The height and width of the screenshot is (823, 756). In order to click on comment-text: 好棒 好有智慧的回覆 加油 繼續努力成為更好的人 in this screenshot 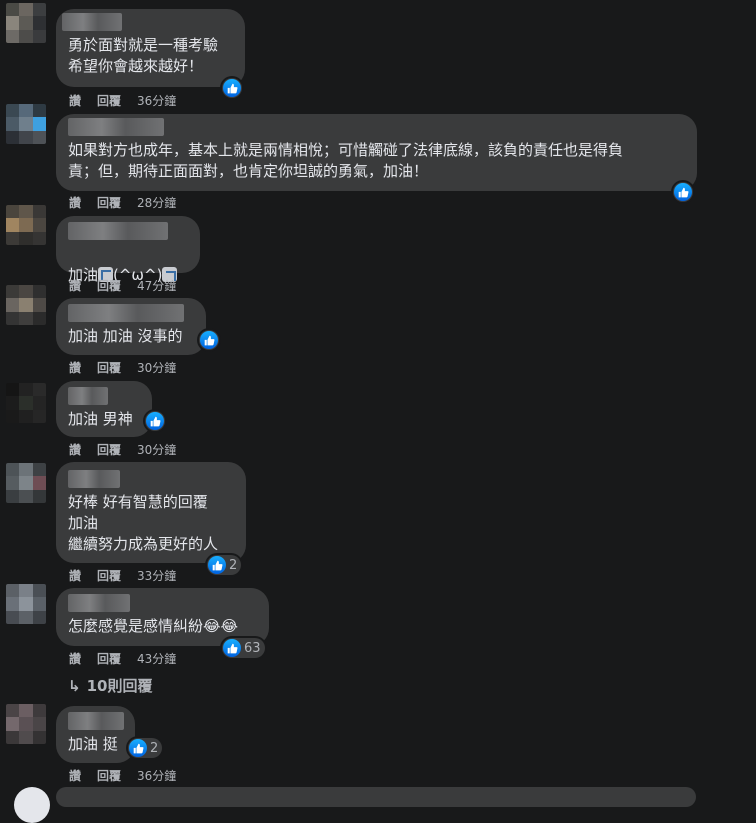, I will do `click(143, 523)`.